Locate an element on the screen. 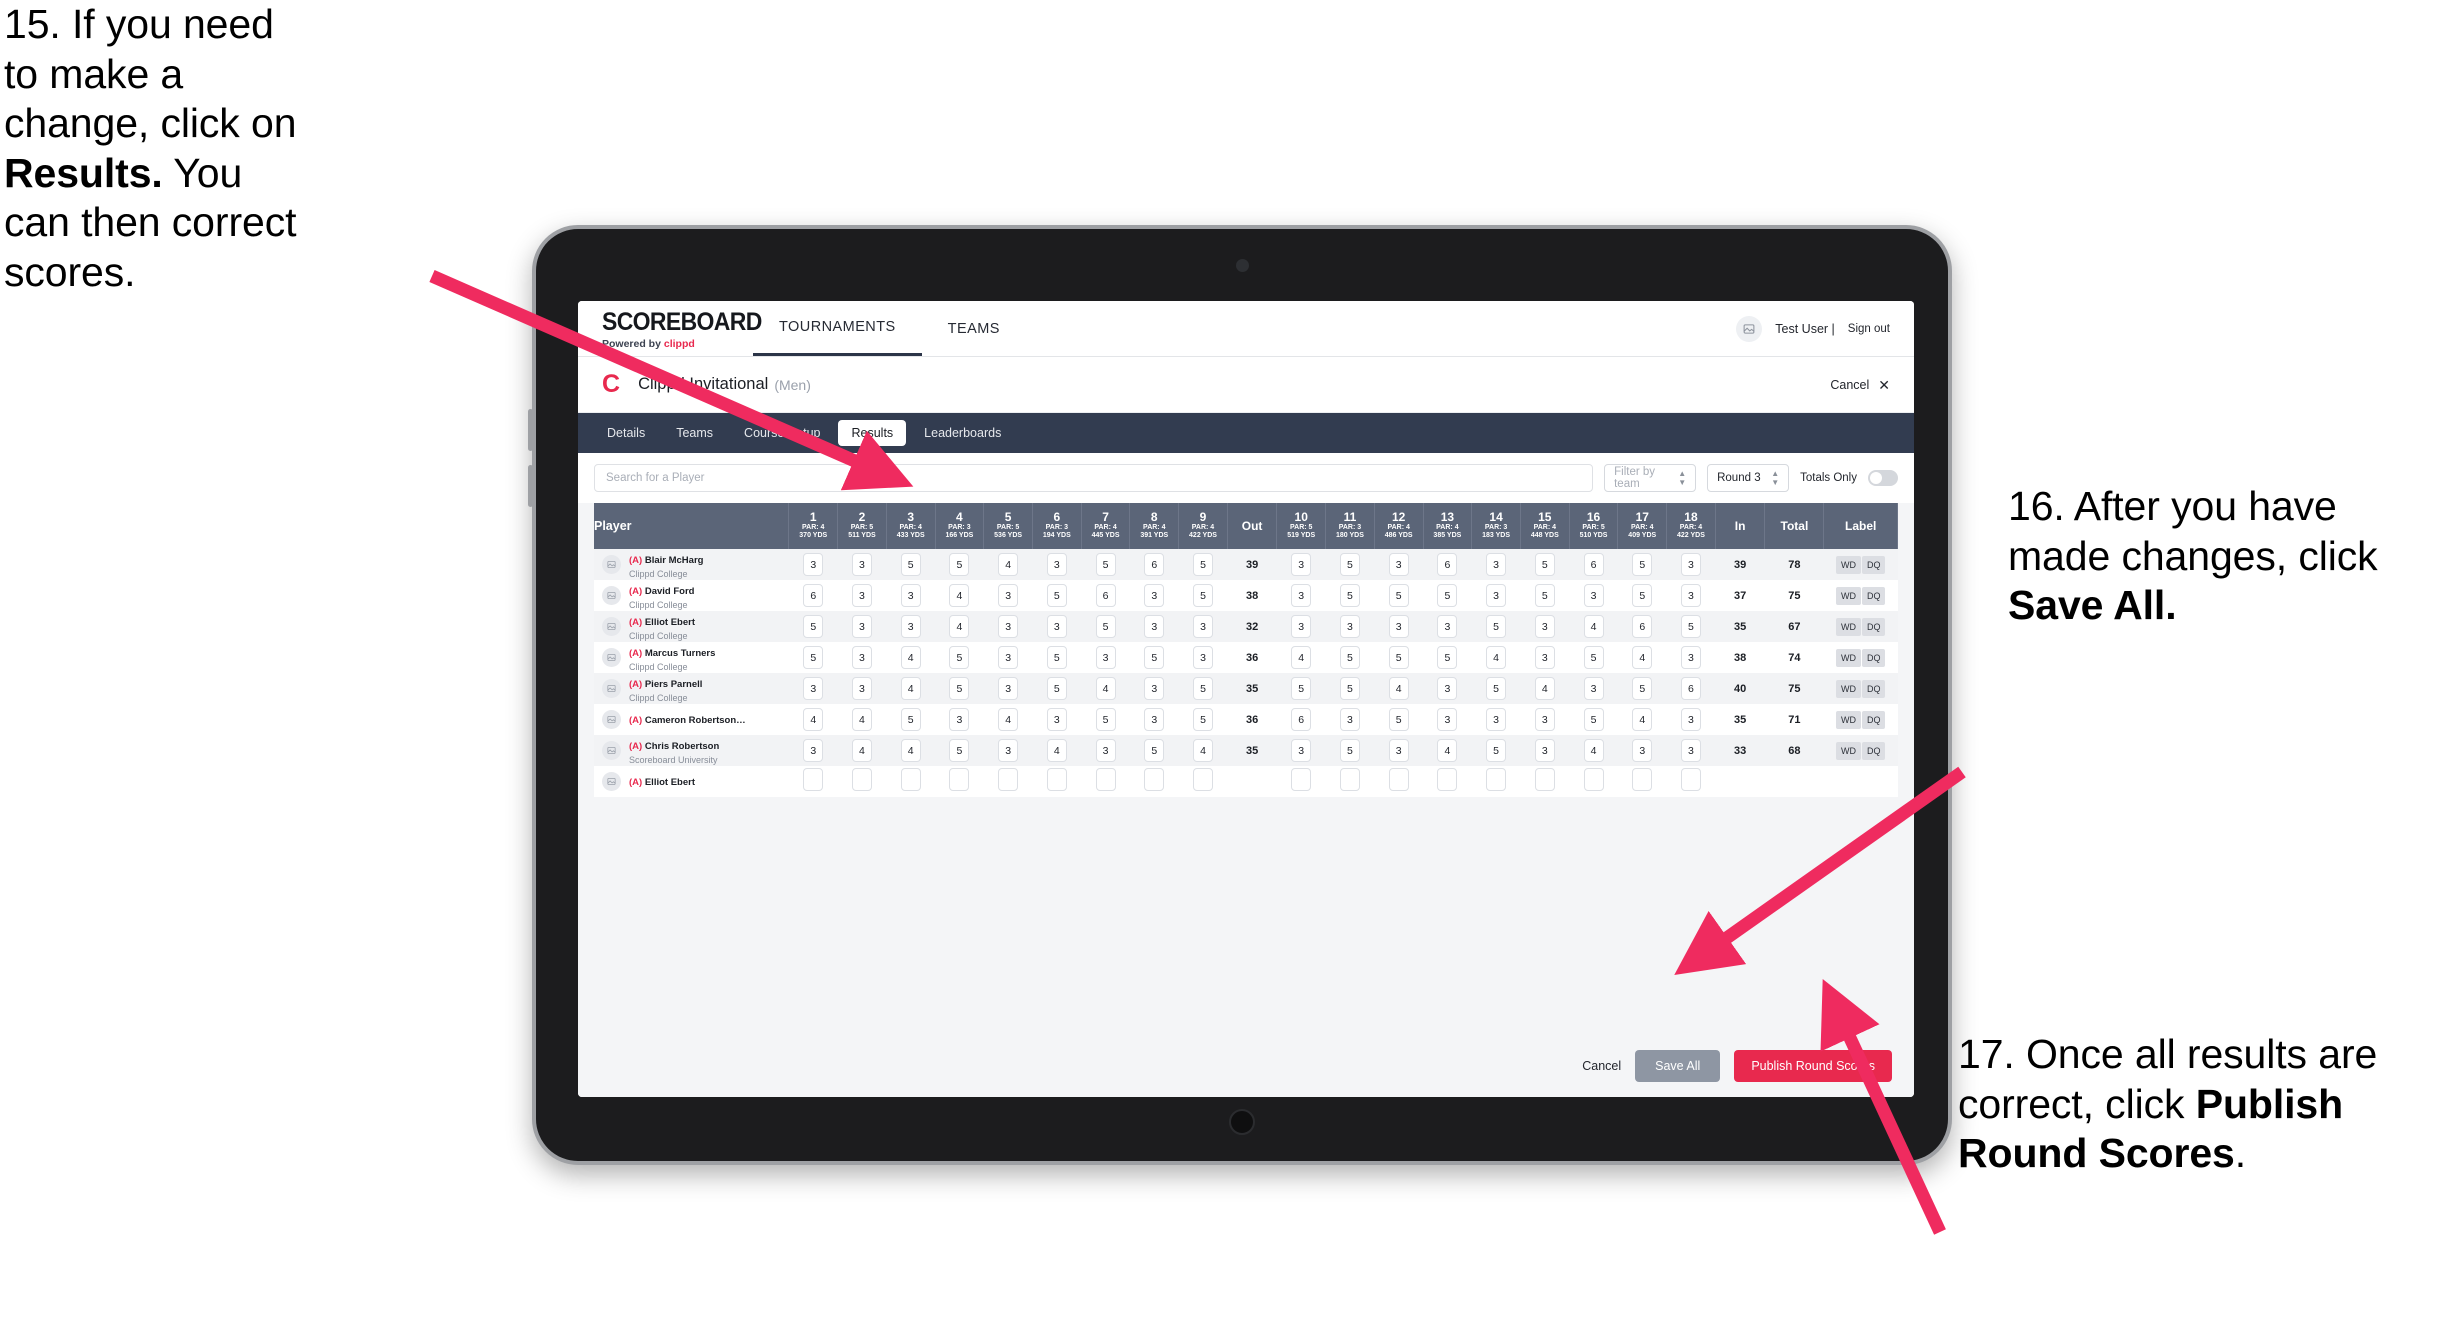  score-cell-hole-1: 3 is located at coordinates (813, 564).